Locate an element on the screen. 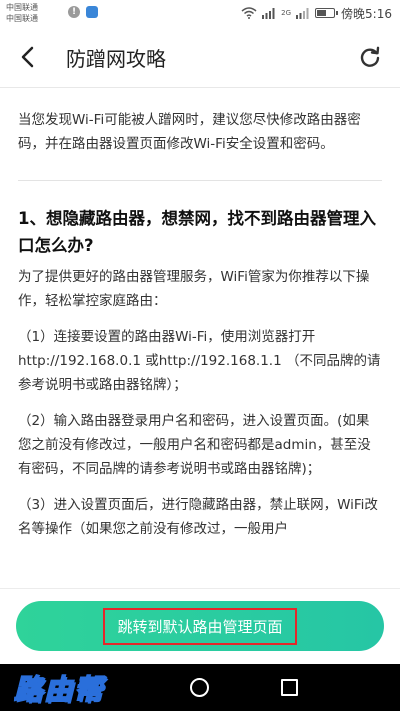 The image size is (400, 711). app-bar: 防蹭网攻略 is located at coordinates (200, 57).